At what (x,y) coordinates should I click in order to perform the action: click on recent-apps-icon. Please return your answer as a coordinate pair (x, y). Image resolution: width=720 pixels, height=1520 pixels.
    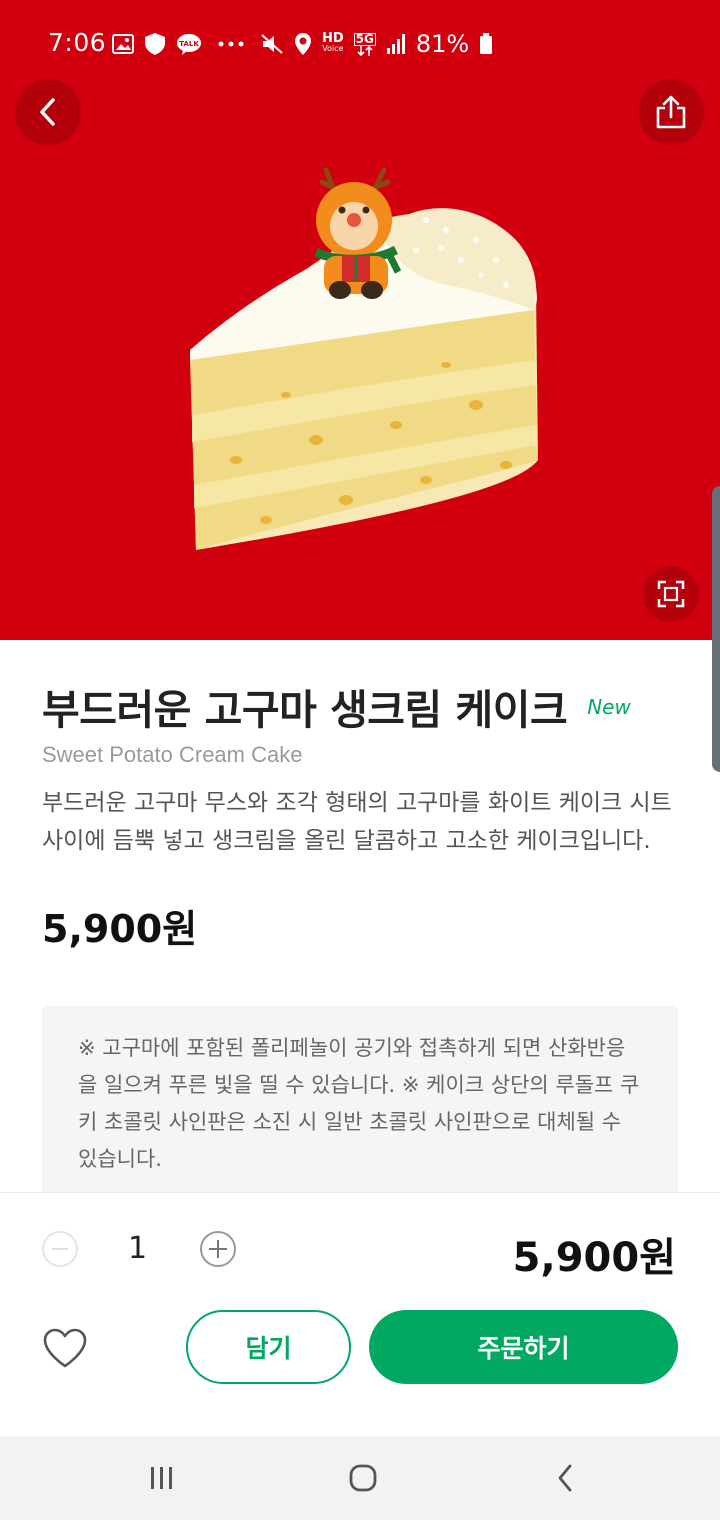
    Looking at the image, I should click on (162, 1478).